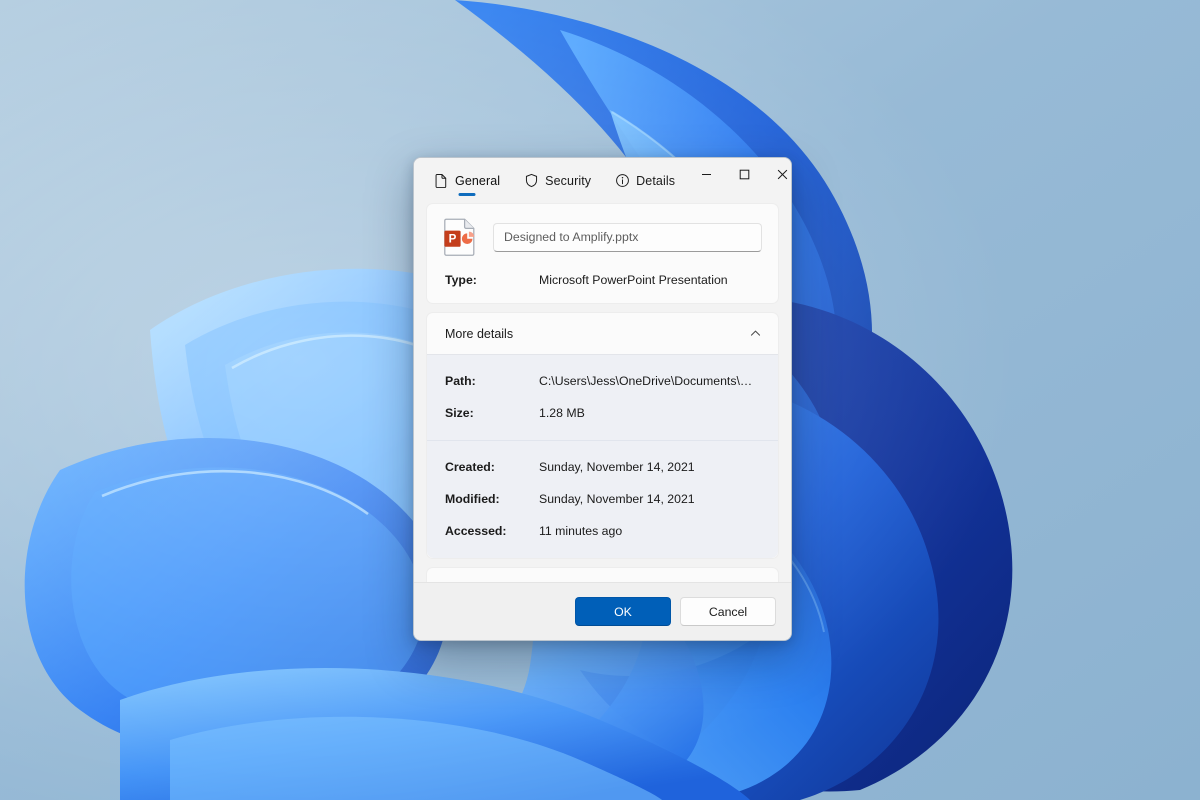 This screenshot has height=800, width=1200. Describe the element at coordinates (633, 280) in the screenshot. I see `file-type-value: Microsoft PowerPoint Presentation` at that location.